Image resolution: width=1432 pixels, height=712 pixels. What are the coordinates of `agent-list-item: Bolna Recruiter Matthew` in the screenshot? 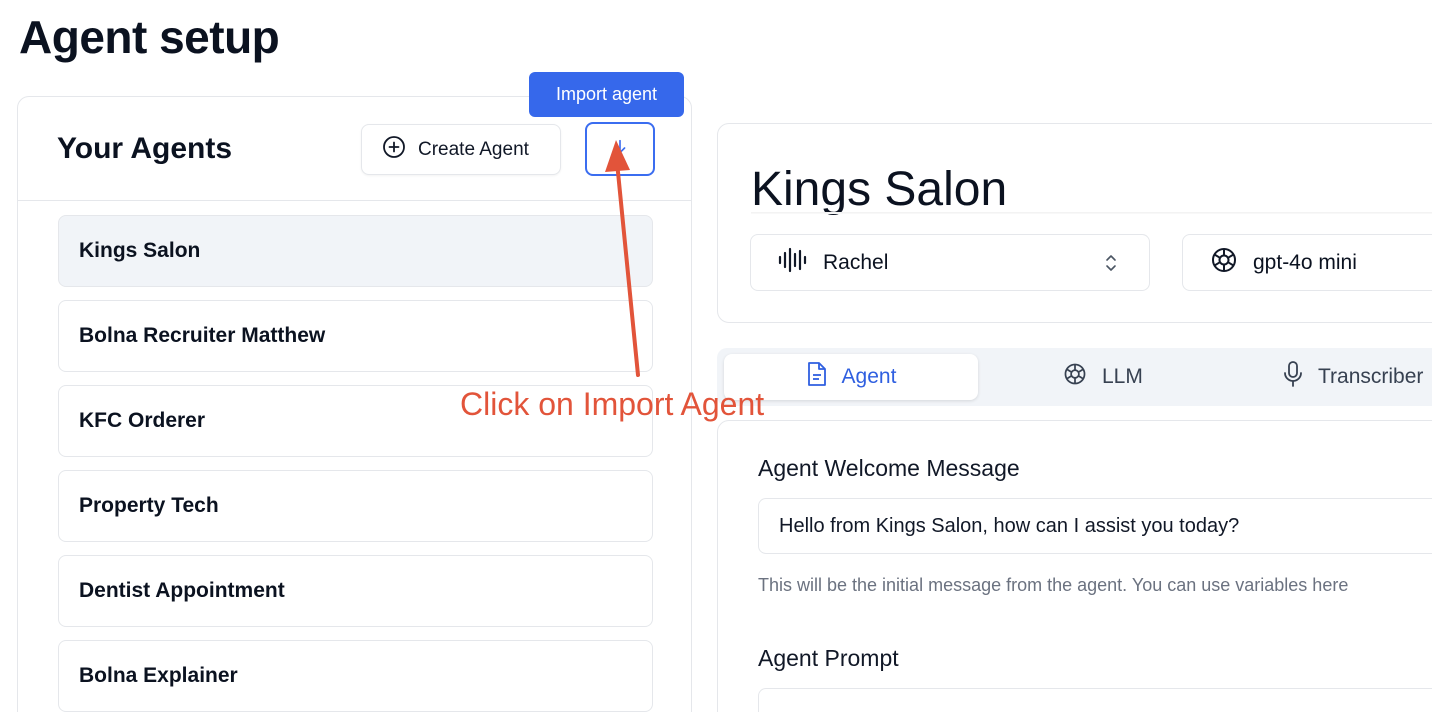 It's located at (355, 336).